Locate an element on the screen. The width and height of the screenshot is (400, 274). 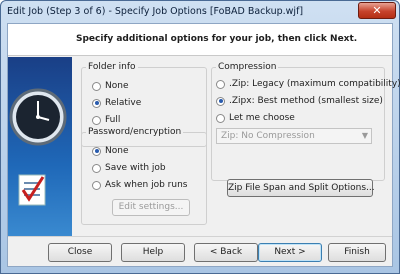
folder-info-none-label: None is located at coordinates (117, 86).